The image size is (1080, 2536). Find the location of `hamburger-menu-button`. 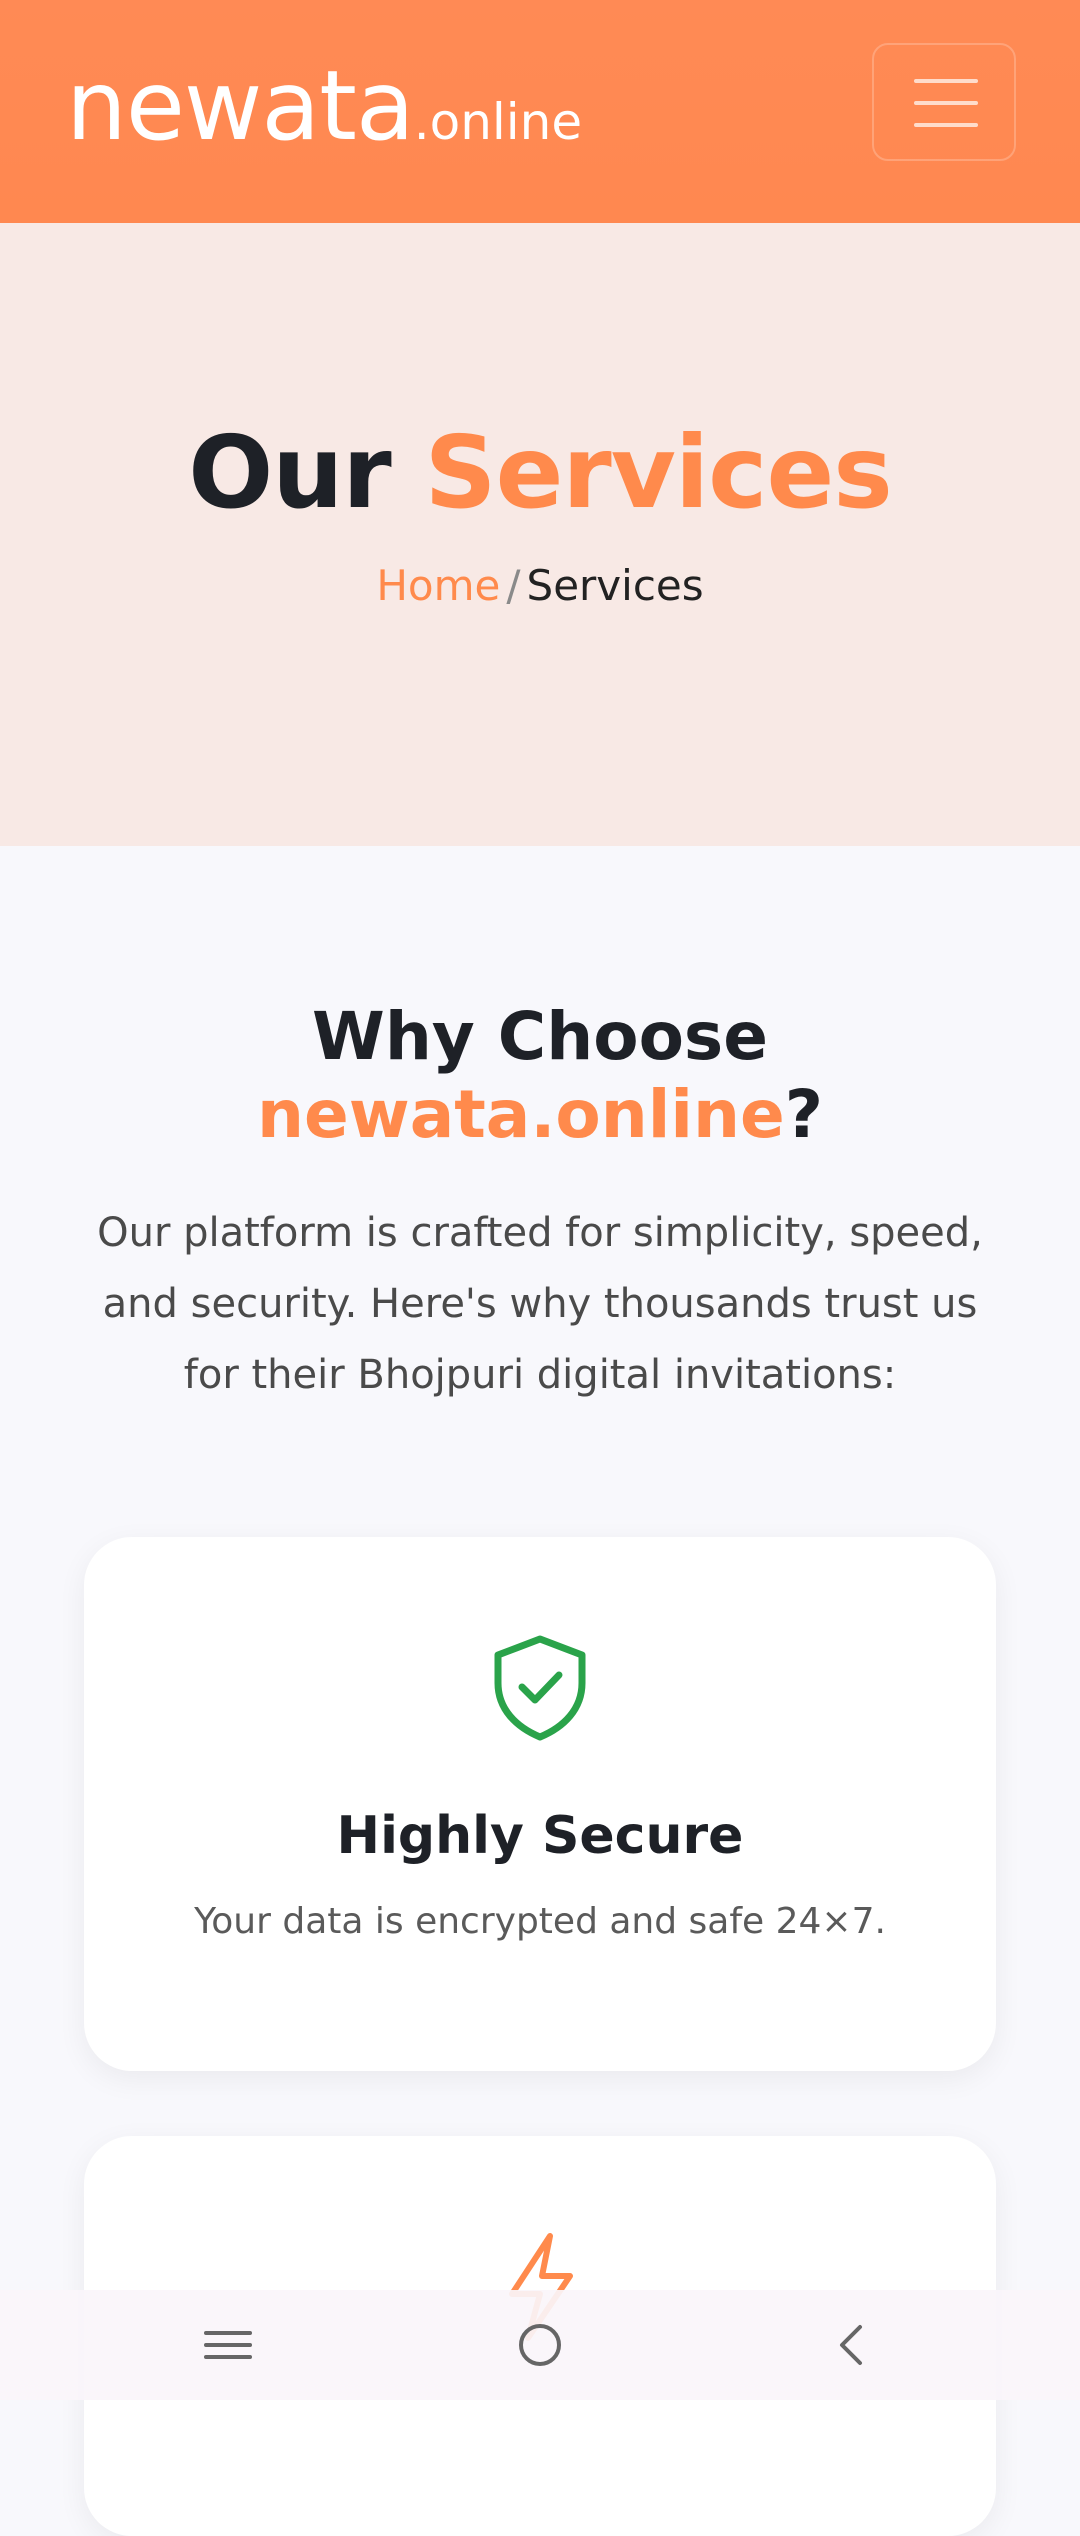

hamburger-menu-button is located at coordinates (944, 102).